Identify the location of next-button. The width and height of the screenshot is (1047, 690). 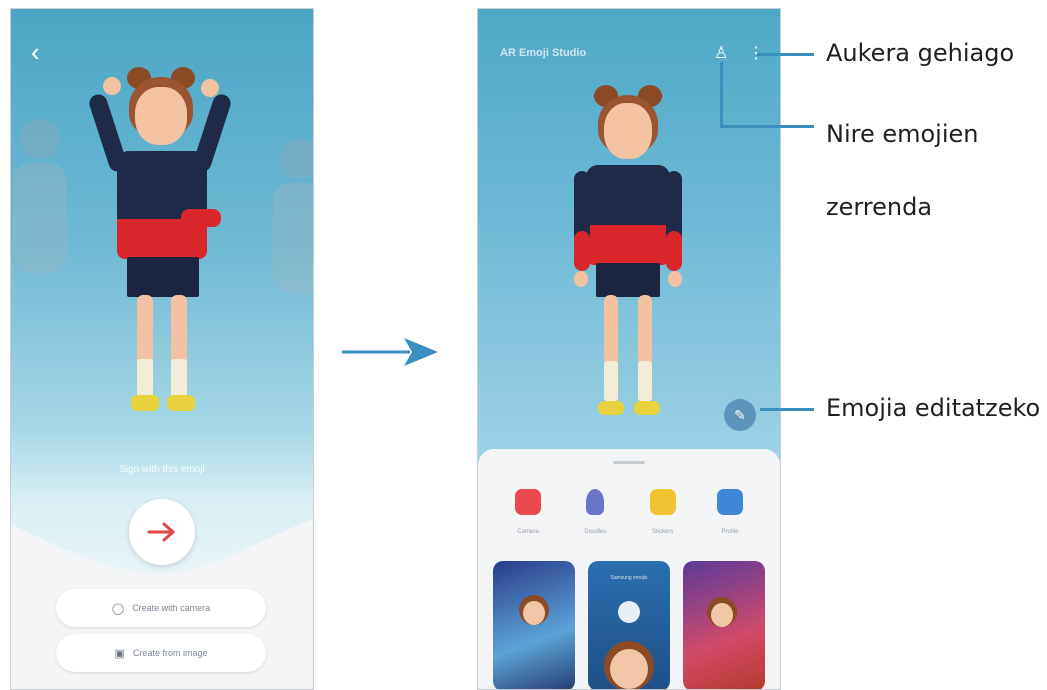
(162, 532).